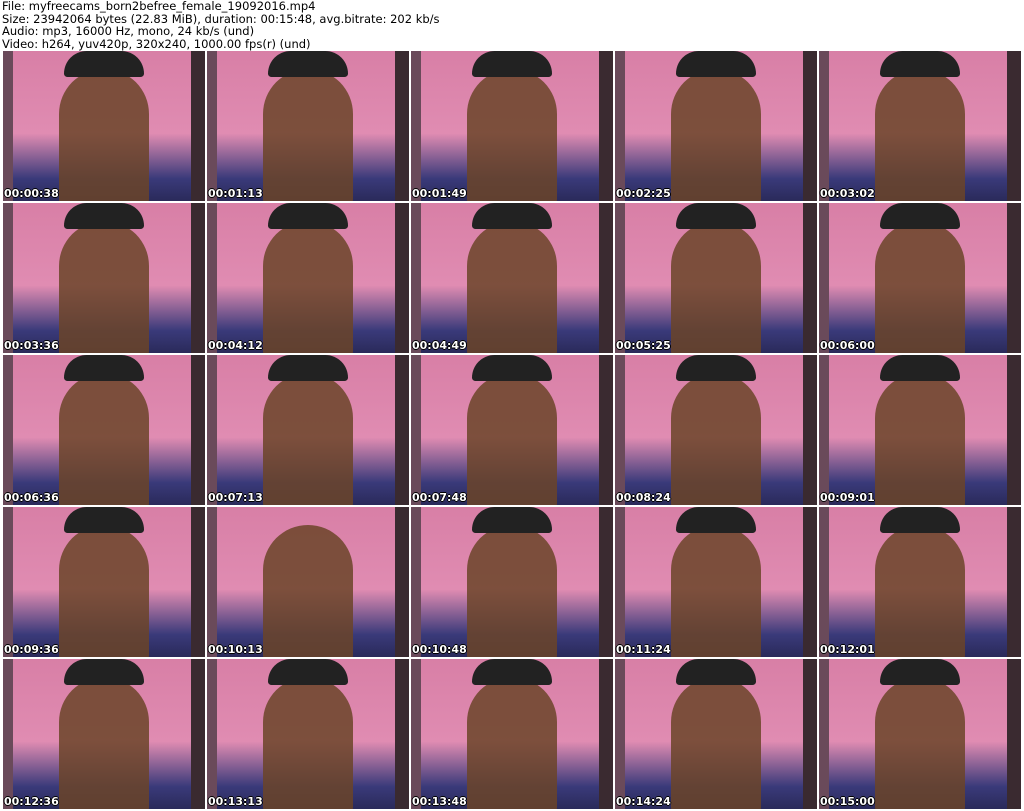 Image resolution: width=1024 pixels, height=811 pixels. I want to click on video-thumbnail: 00:07:13, so click(308, 430).